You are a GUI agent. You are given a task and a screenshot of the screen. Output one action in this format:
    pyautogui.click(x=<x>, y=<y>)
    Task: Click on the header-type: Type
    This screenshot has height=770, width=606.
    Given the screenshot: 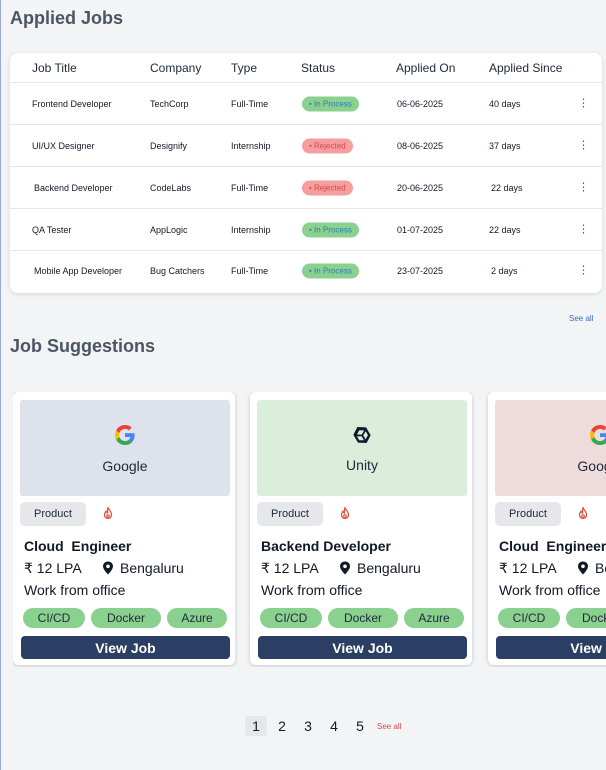 What is the action you would take?
    pyautogui.click(x=244, y=68)
    